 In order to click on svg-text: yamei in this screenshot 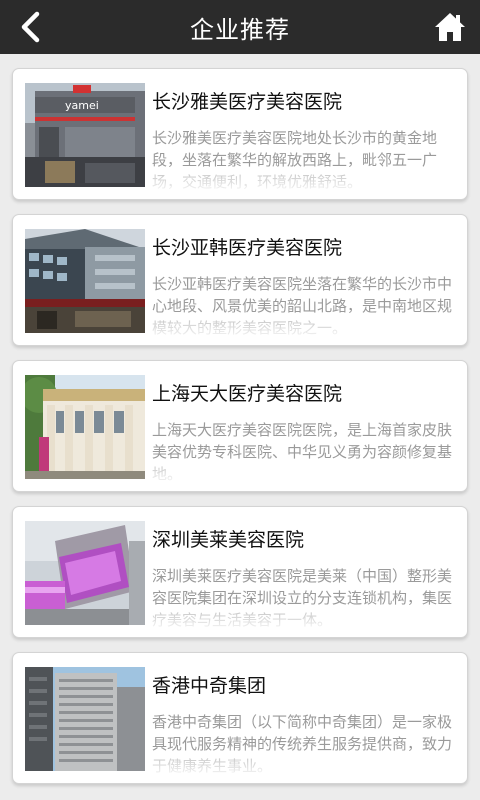, I will do `click(82, 105)`.